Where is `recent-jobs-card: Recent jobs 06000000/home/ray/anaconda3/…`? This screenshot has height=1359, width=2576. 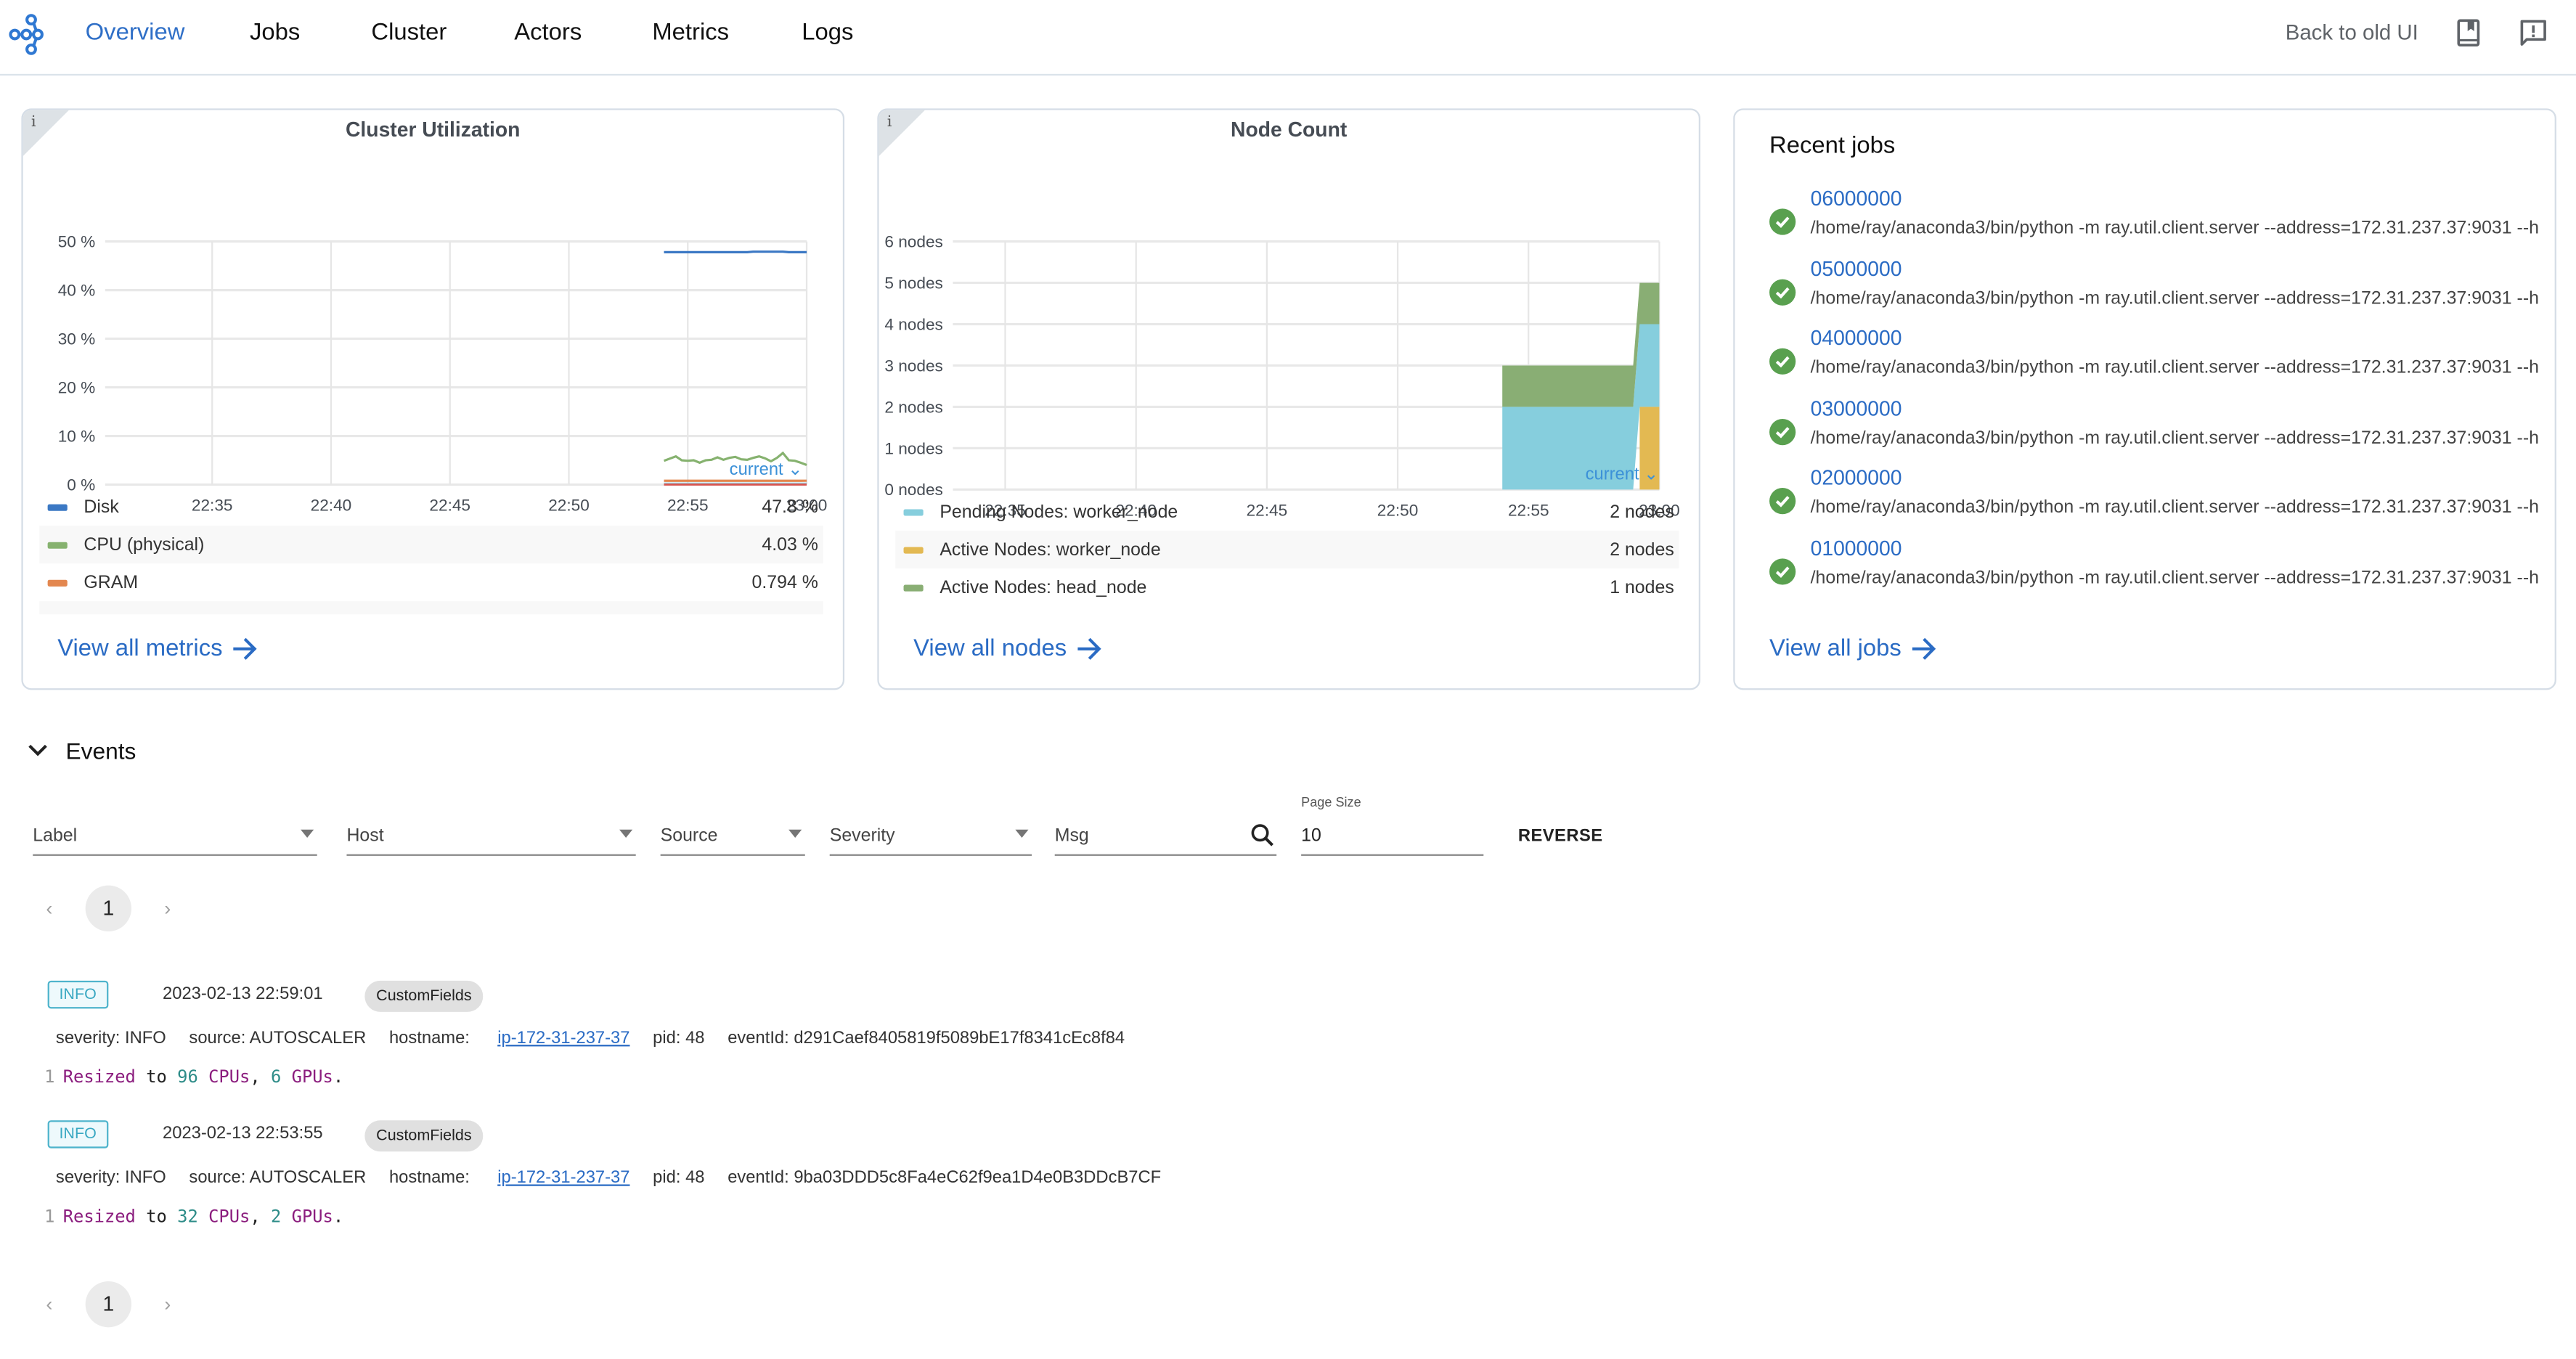 recent-jobs-card: Recent jobs 06000000/home/ray/anaconda3/… is located at coordinates (2144, 399).